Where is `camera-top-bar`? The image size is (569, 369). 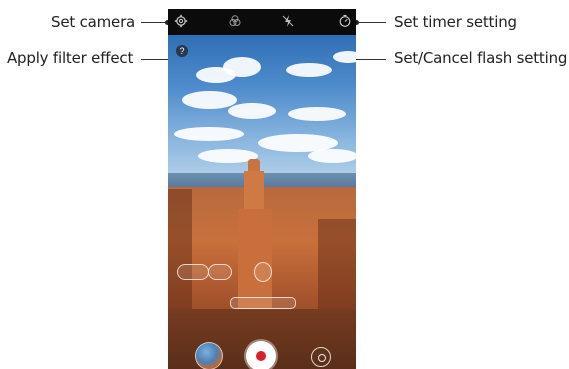 camera-top-bar is located at coordinates (262, 22).